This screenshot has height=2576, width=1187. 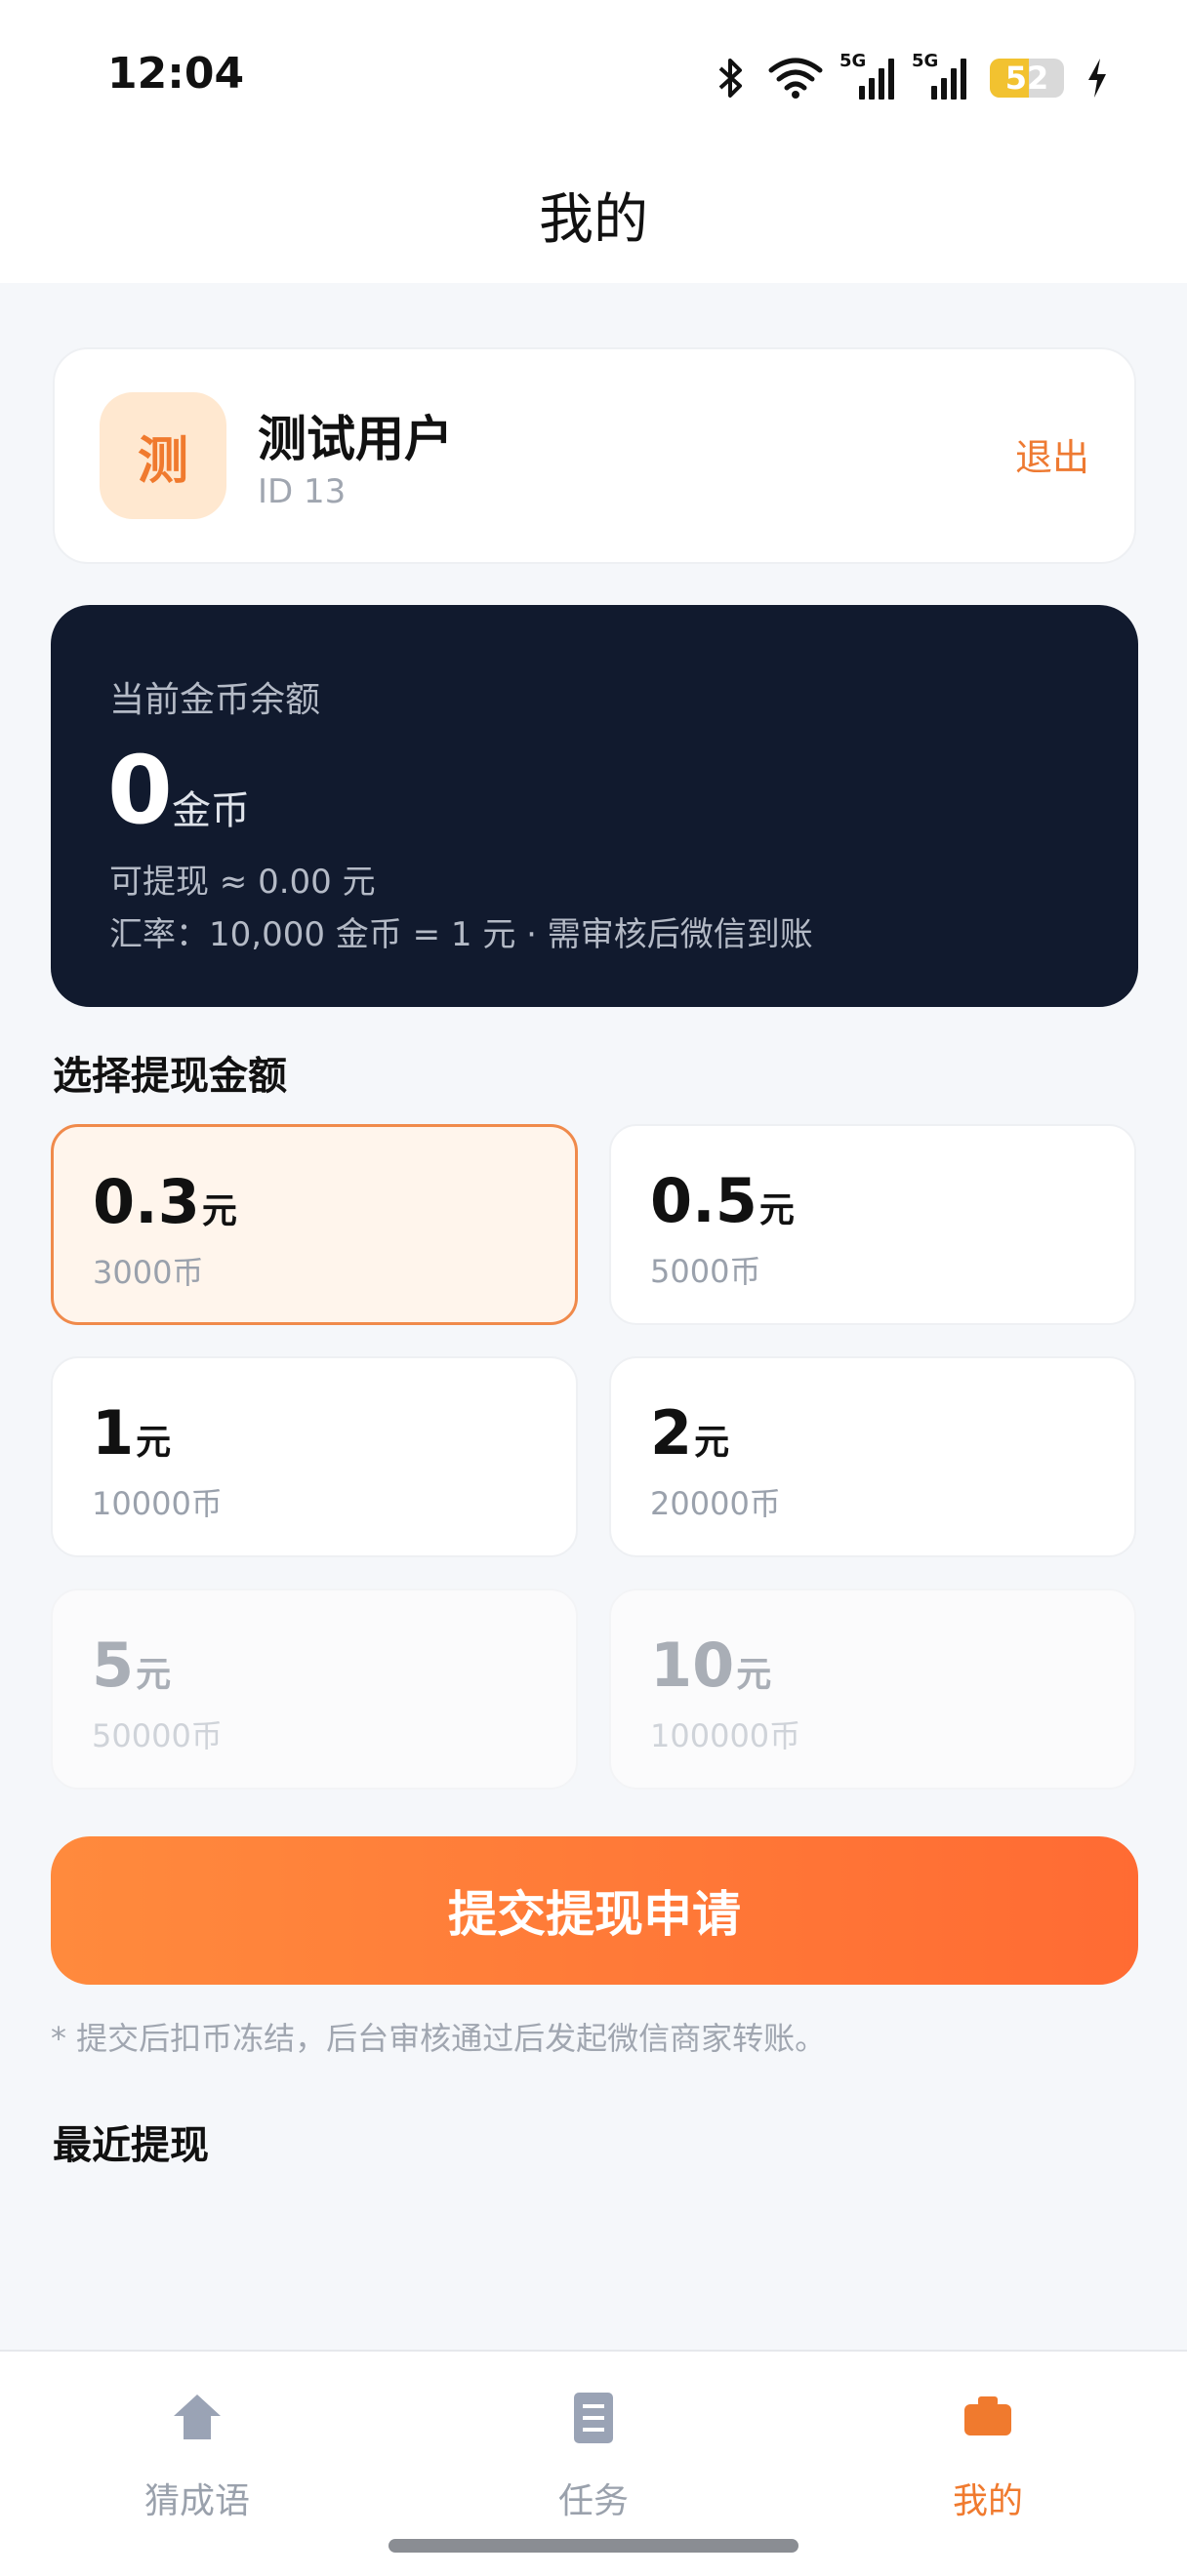 What do you see at coordinates (867, 75) in the screenshot?
I see `signal-5g-icon: 5G` at bounding box center [867, 75].